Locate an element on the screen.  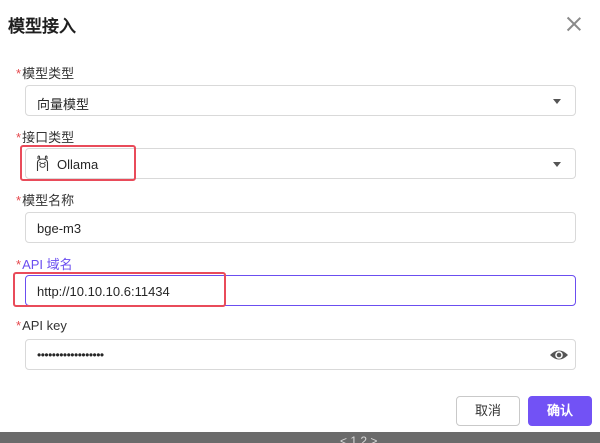
model-name-label: *模型名称 is located at coordinates (45, 199).